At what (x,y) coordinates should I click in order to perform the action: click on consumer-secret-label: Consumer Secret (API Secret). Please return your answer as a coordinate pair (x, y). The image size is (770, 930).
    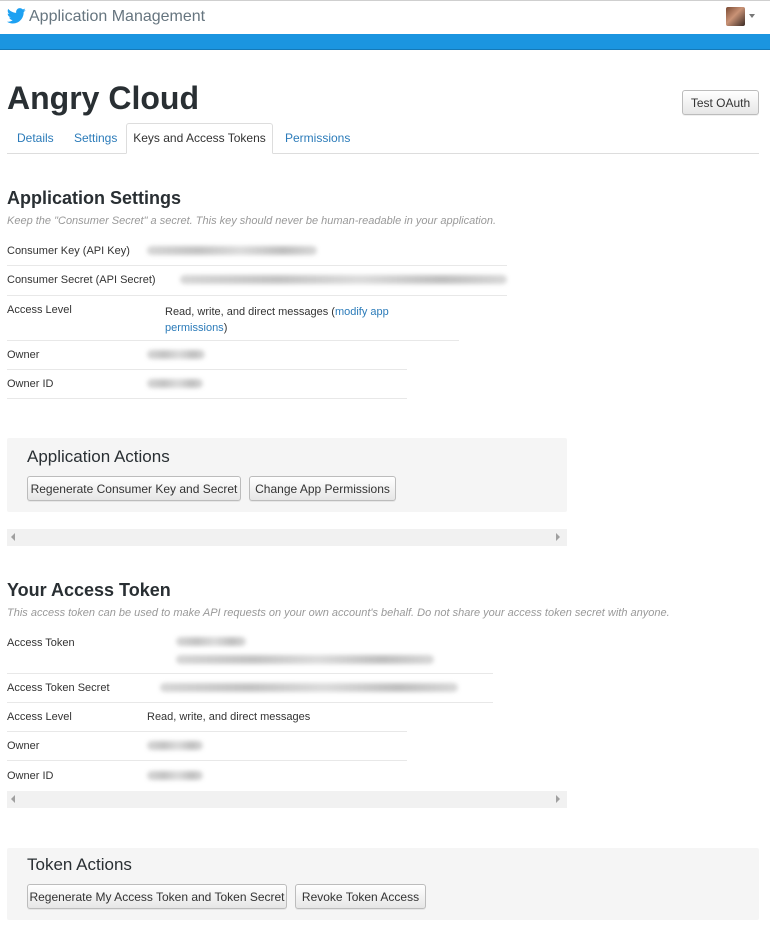
    Looking at the image, I should click on (81, 280).